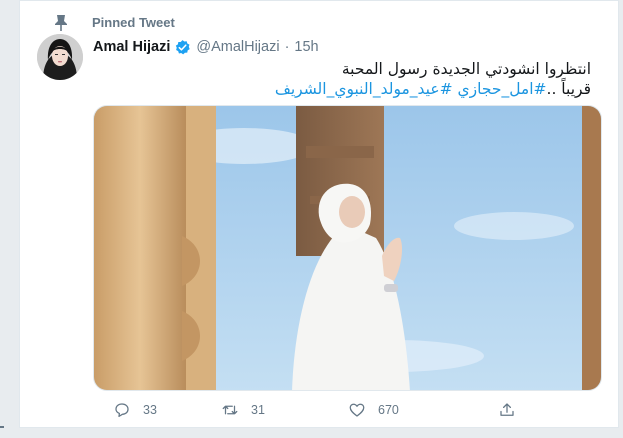 The width and height of the screenshot is (623, 438). I want to click on avatar, so click(60, 57).